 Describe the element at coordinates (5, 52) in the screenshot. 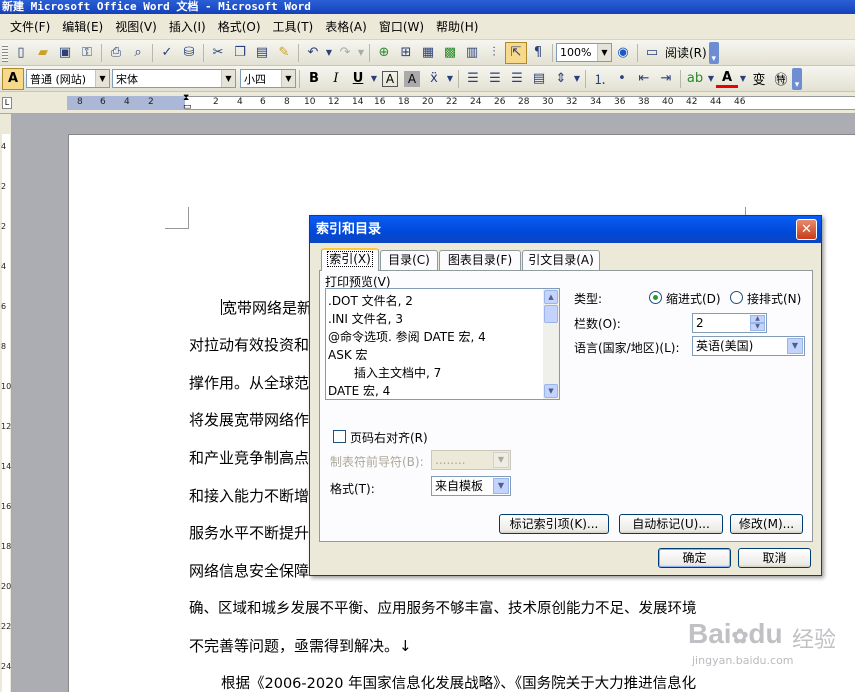

I see `toolbar-grip` at that location.